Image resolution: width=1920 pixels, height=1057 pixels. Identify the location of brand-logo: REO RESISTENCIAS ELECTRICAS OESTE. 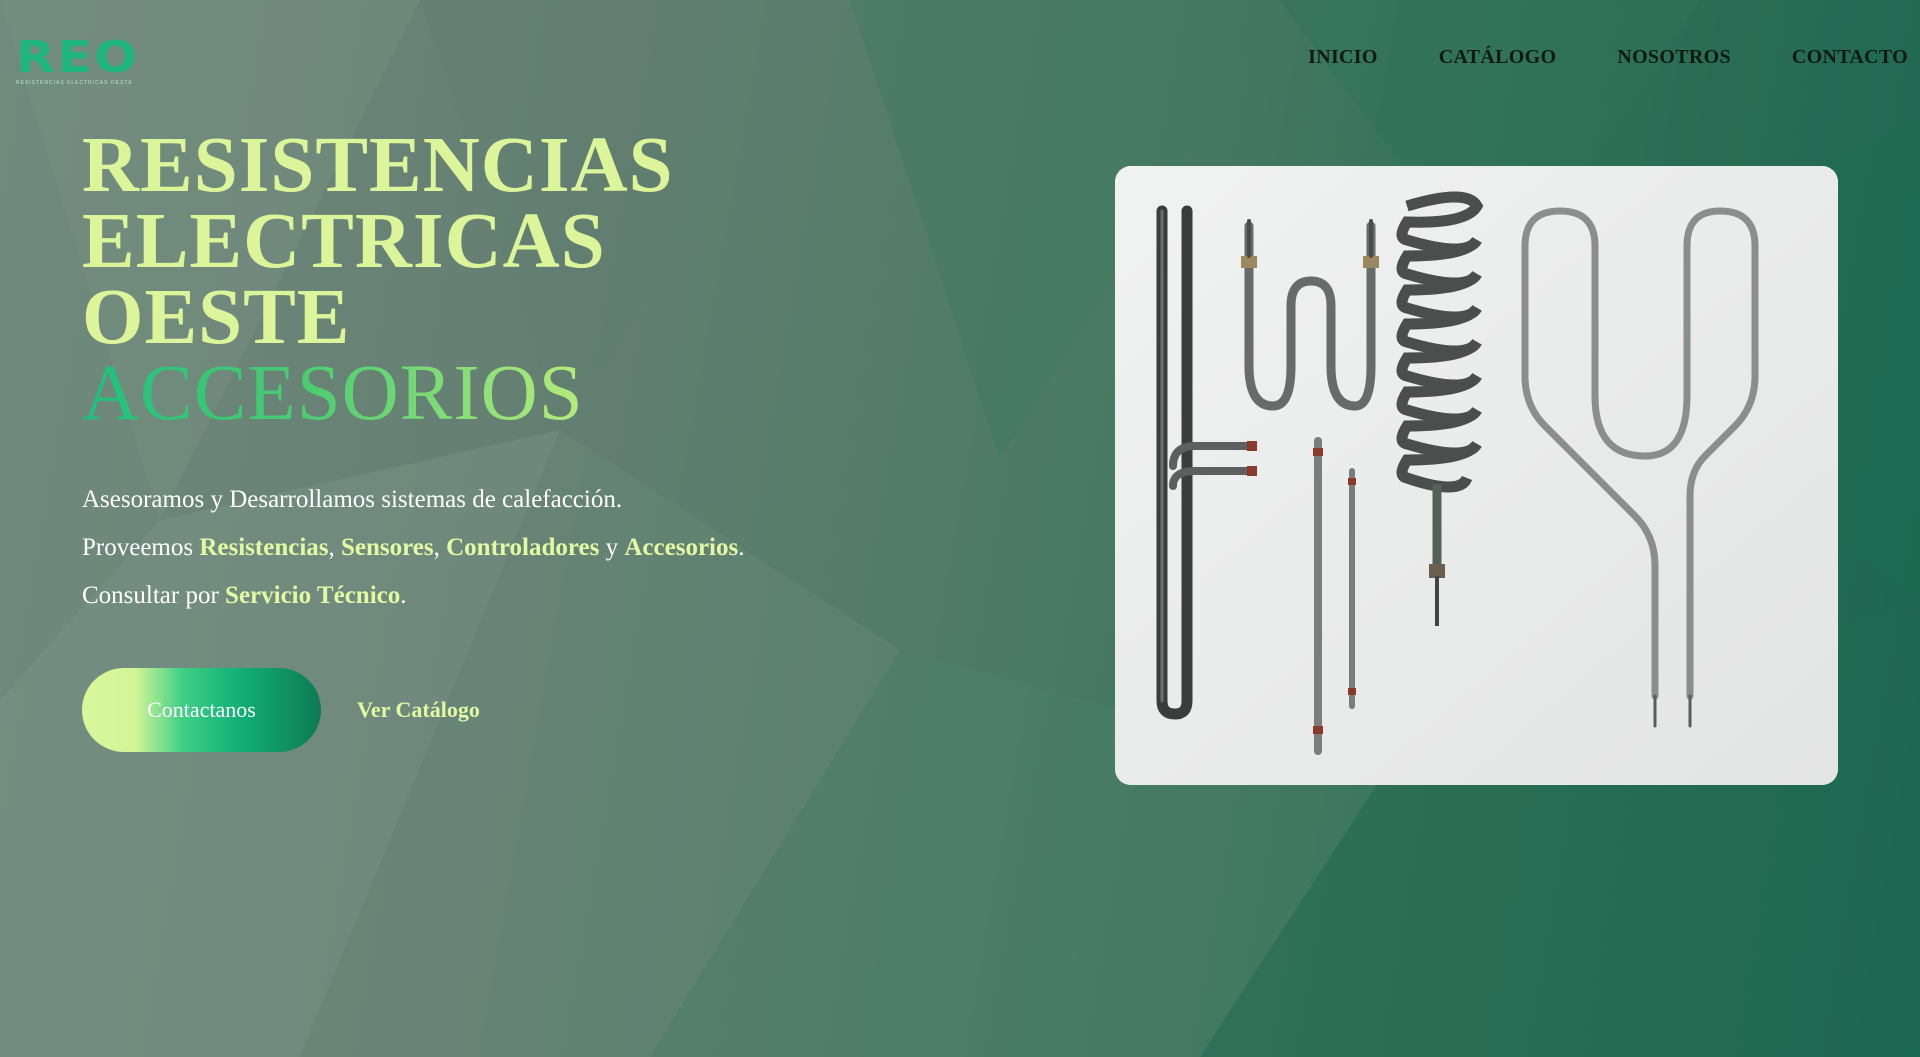
(88, 61).